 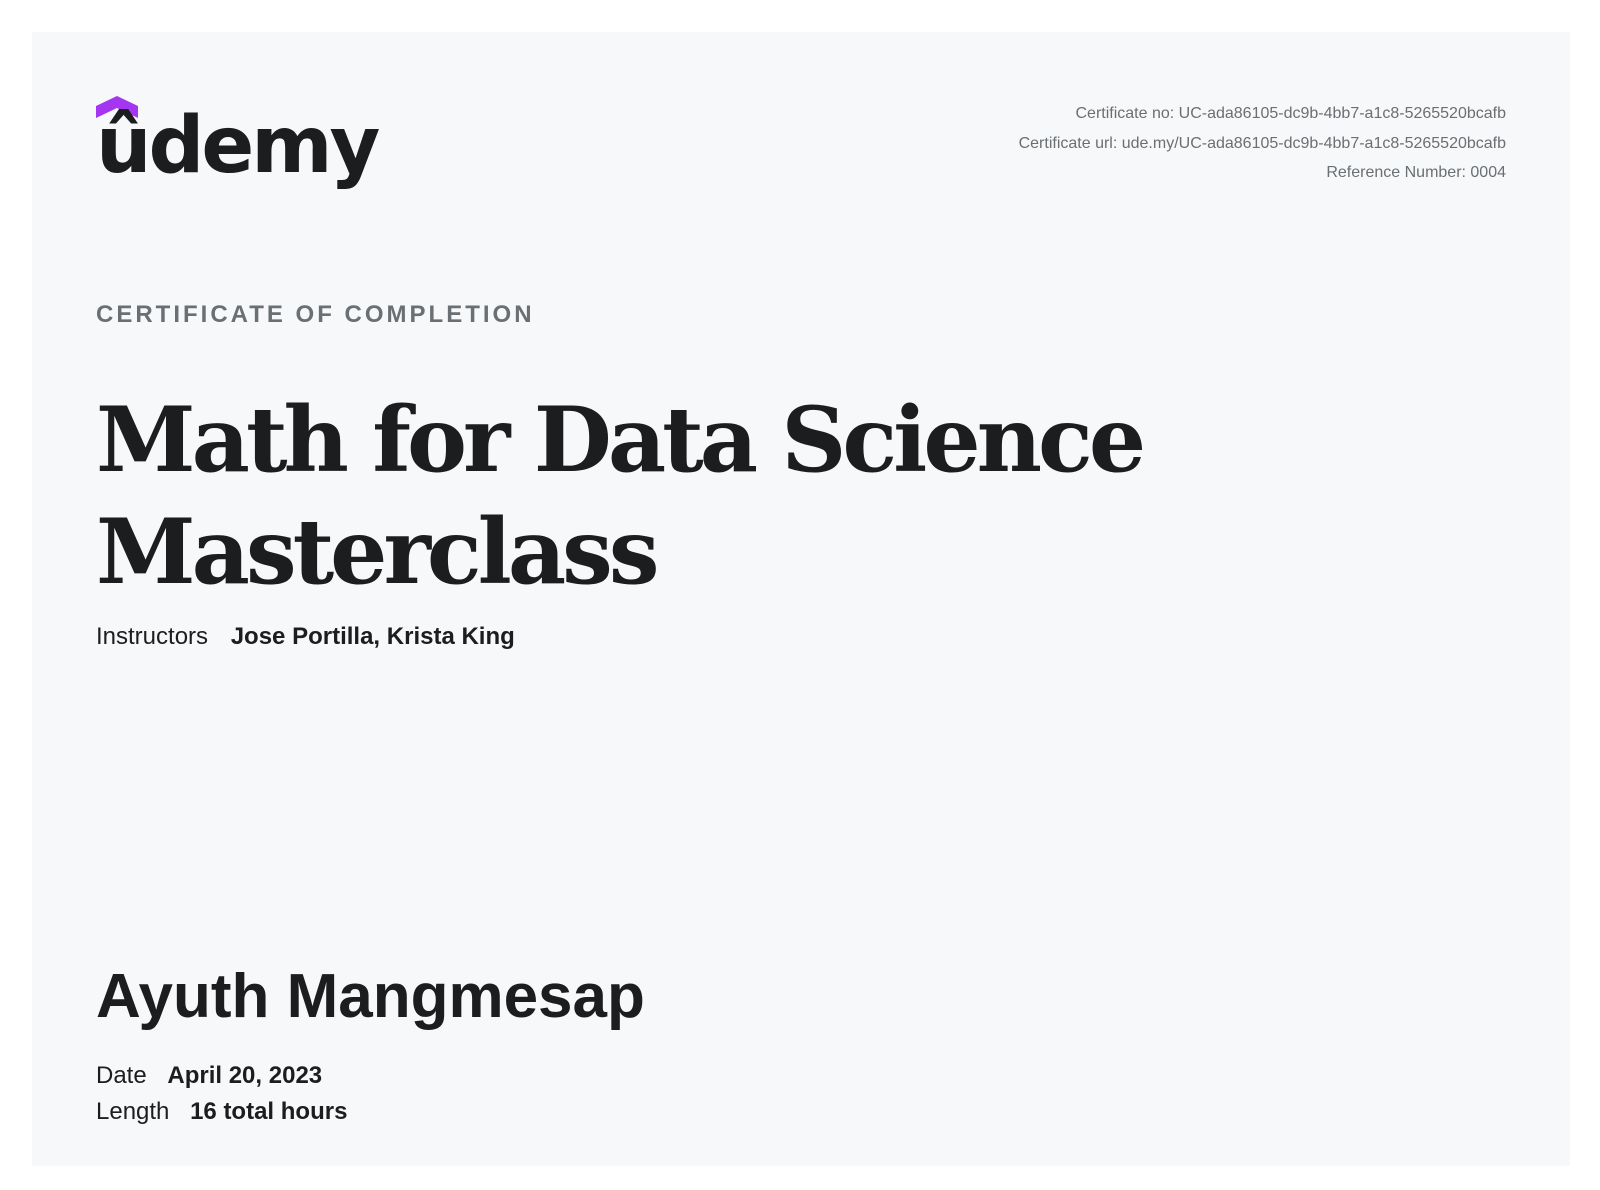 What do you see at coordinates (450, 636) in the screenshot?
I see `instructor-name: Krista King` at bounding box center [450, 636].